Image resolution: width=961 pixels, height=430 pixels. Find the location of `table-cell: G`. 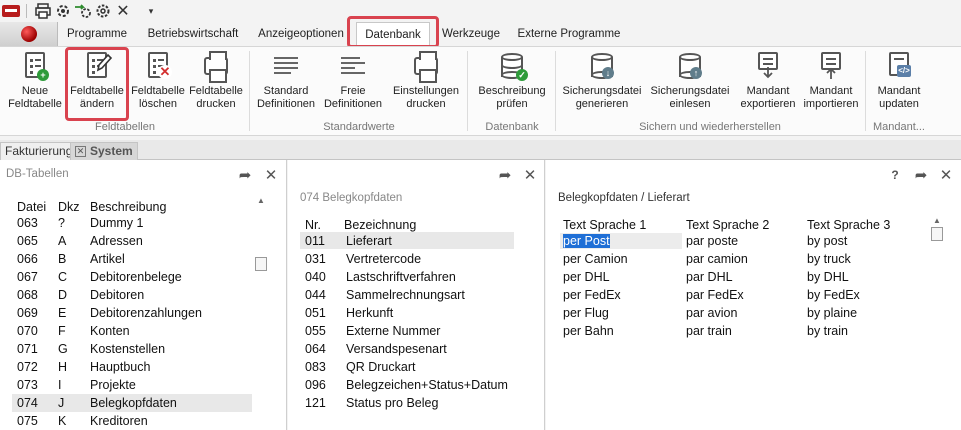

table-cell: G is located at coordinates (63, 349).